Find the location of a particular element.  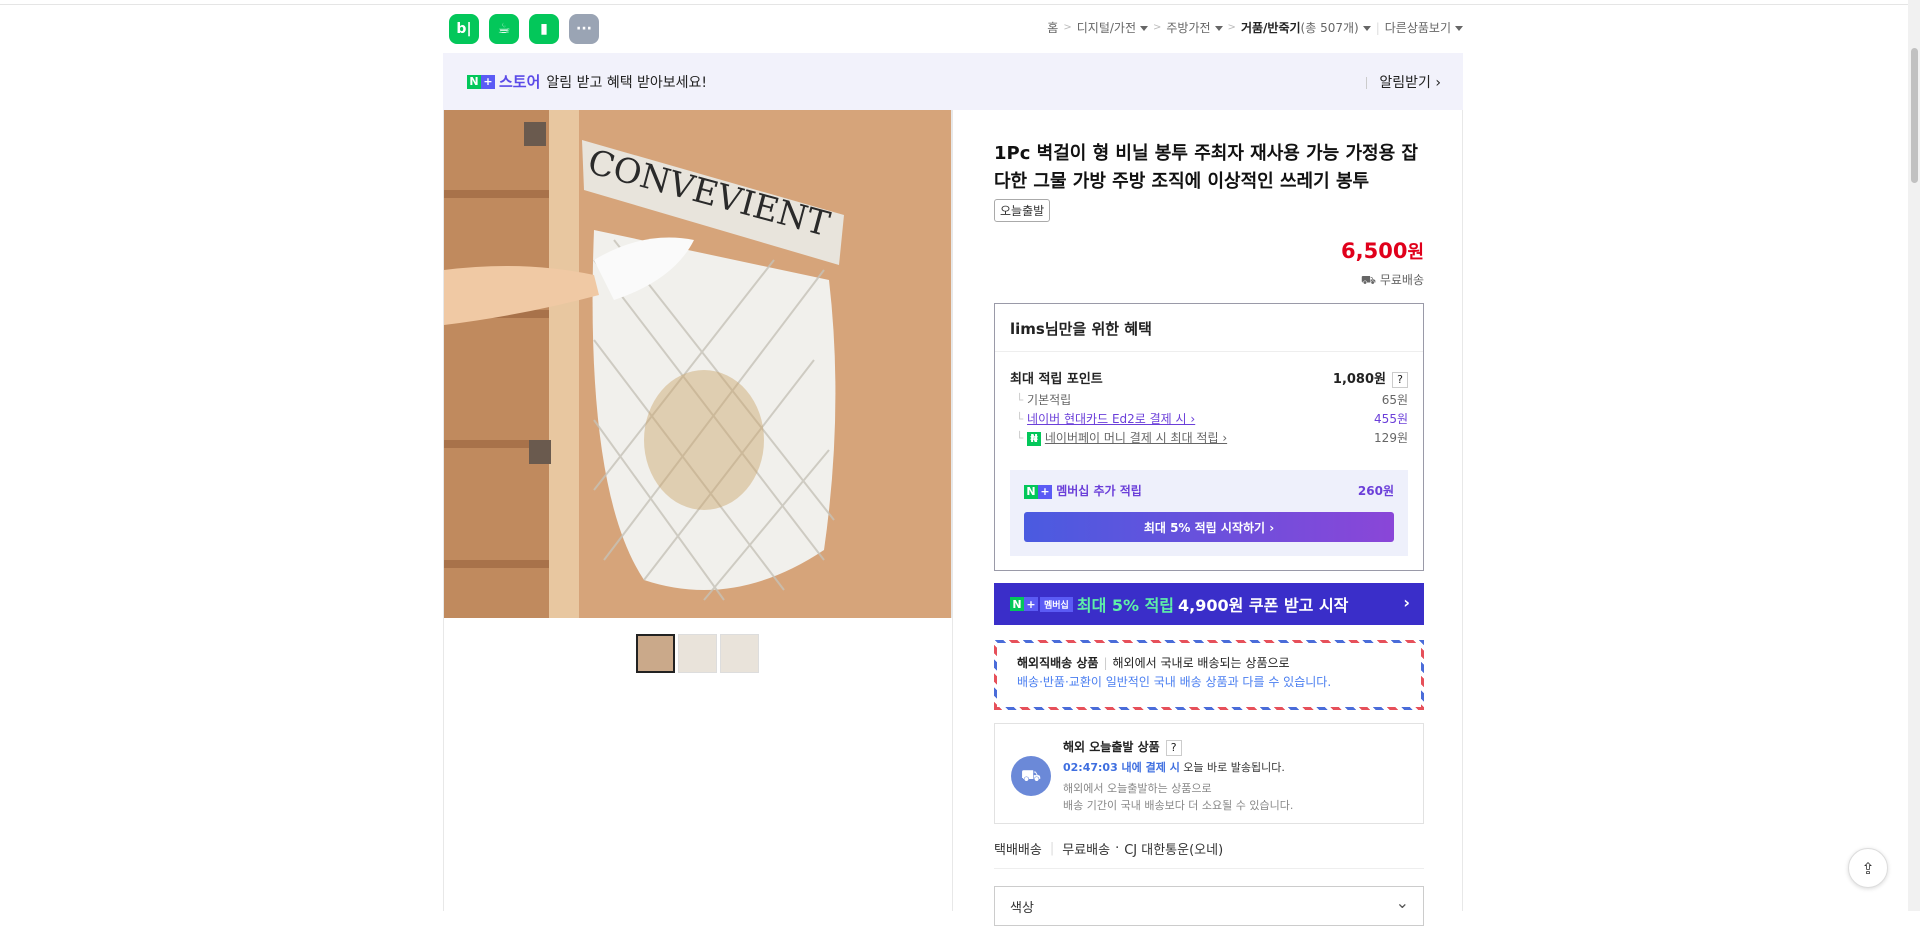

product-image: CONVEVIENT is located at coordinates (698, 364).